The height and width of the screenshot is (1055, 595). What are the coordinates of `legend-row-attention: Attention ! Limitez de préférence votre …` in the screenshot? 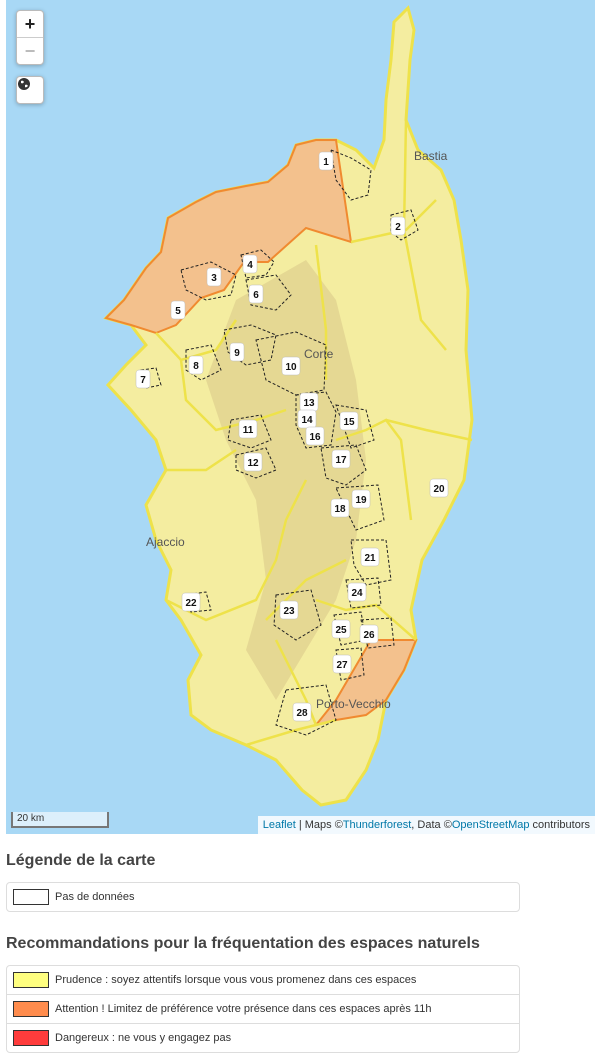 It's located at (263, 1008).